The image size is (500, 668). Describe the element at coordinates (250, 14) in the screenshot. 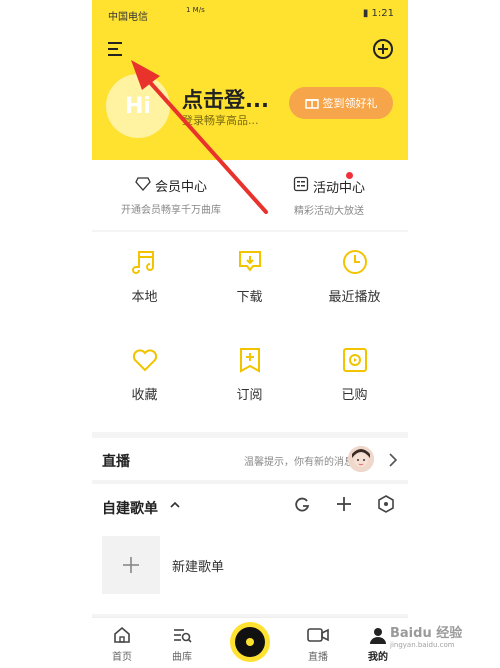

I see `status-bar: 中国电信 1 M/s ▮ 1:21` at that location.